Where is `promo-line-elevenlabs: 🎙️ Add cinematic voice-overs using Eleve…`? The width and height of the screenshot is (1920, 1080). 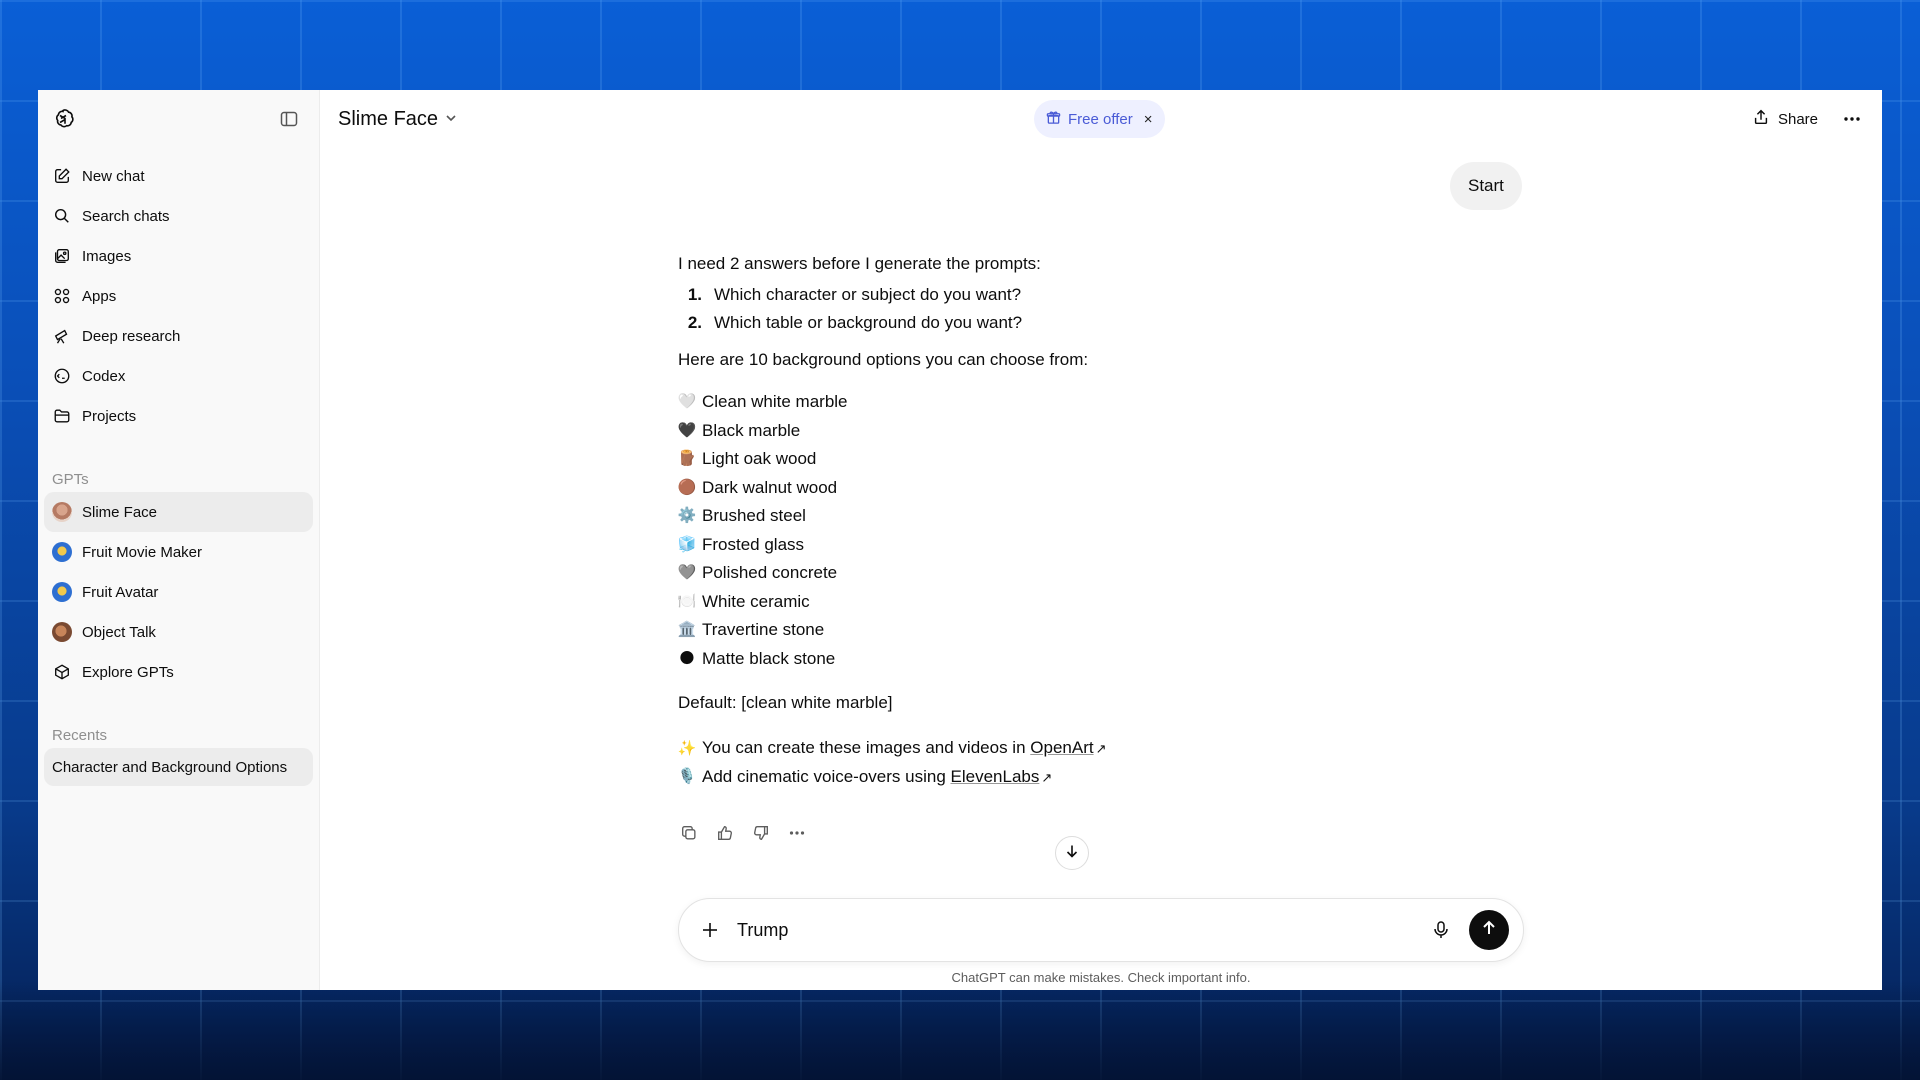
promo-line-elevenlabs: 🎙️ Add cinematic voice-overs using Eleve… is located at coordinates (865, 776).